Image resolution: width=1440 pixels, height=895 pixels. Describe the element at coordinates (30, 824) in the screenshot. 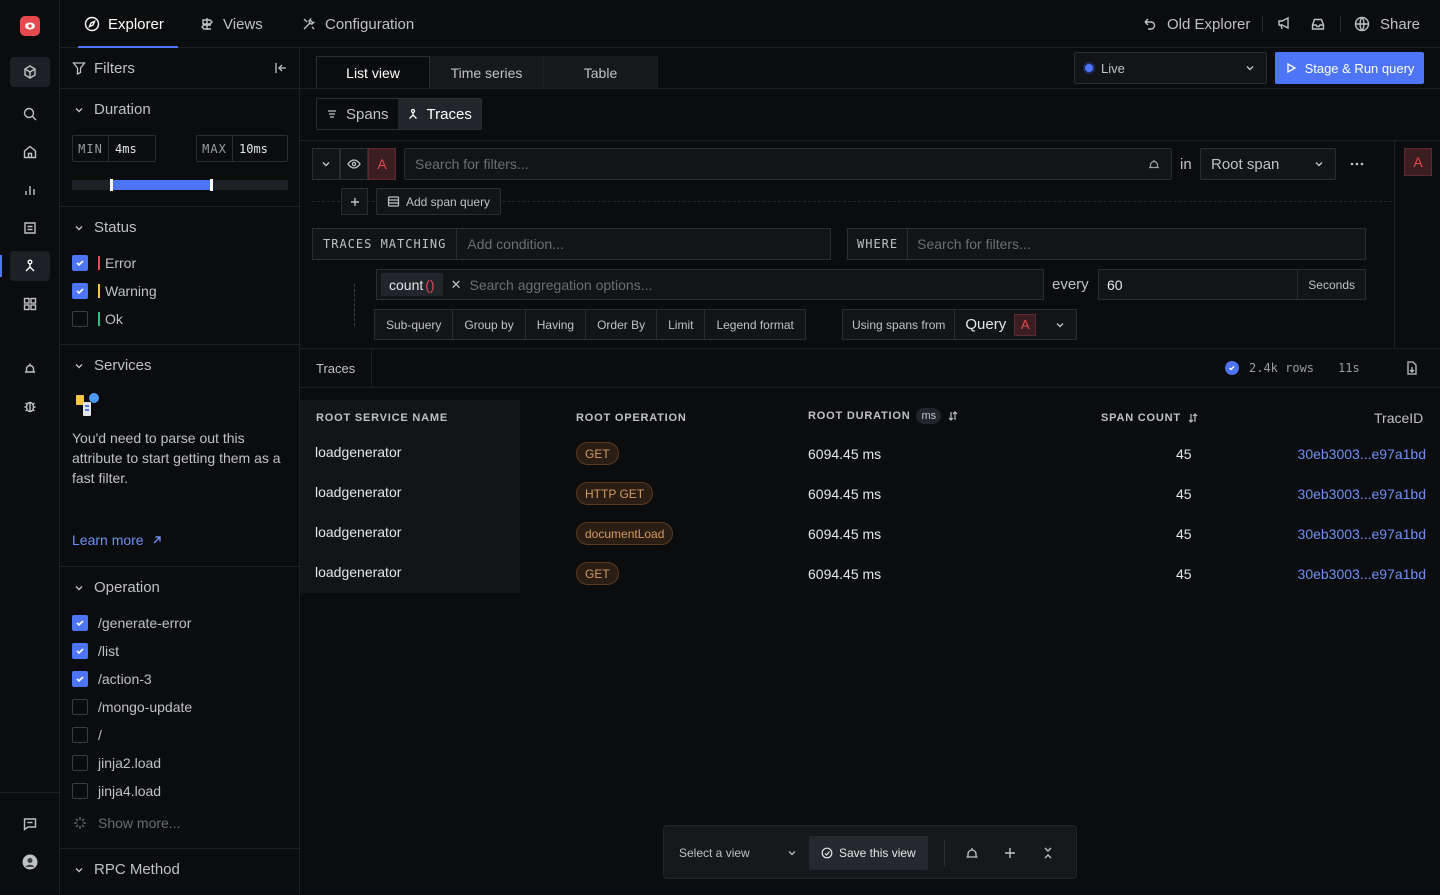

I see `chat-nav-icon` at that location.